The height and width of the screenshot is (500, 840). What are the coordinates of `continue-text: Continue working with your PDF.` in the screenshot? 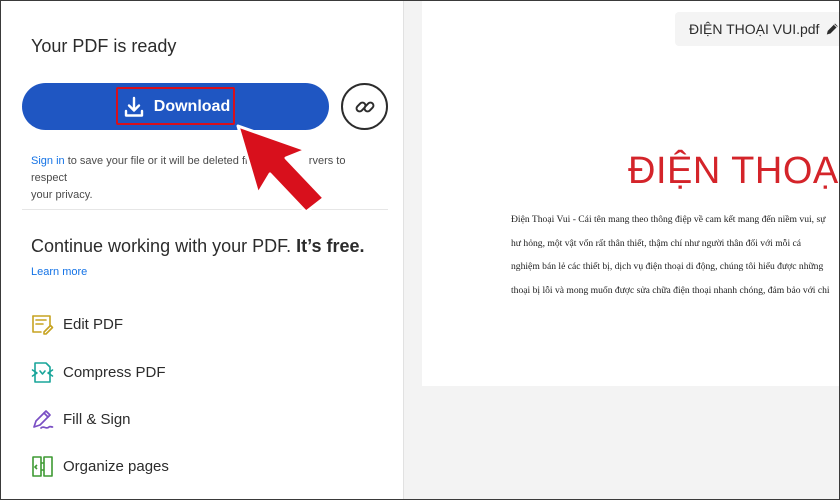 It's located at (164, 246).